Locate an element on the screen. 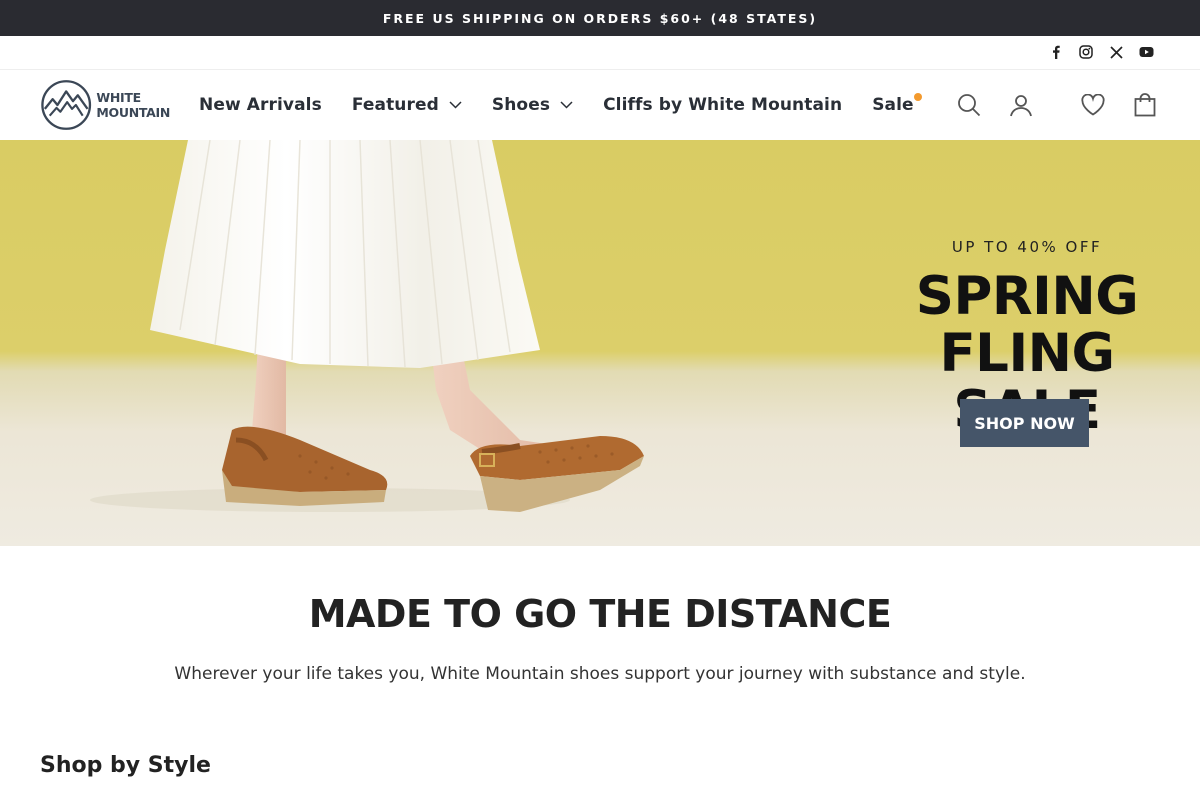 The width and height of the screenshot is (1200, 800). brand-name-line2: MOUNTAIN is located at coordinates (133, 112).